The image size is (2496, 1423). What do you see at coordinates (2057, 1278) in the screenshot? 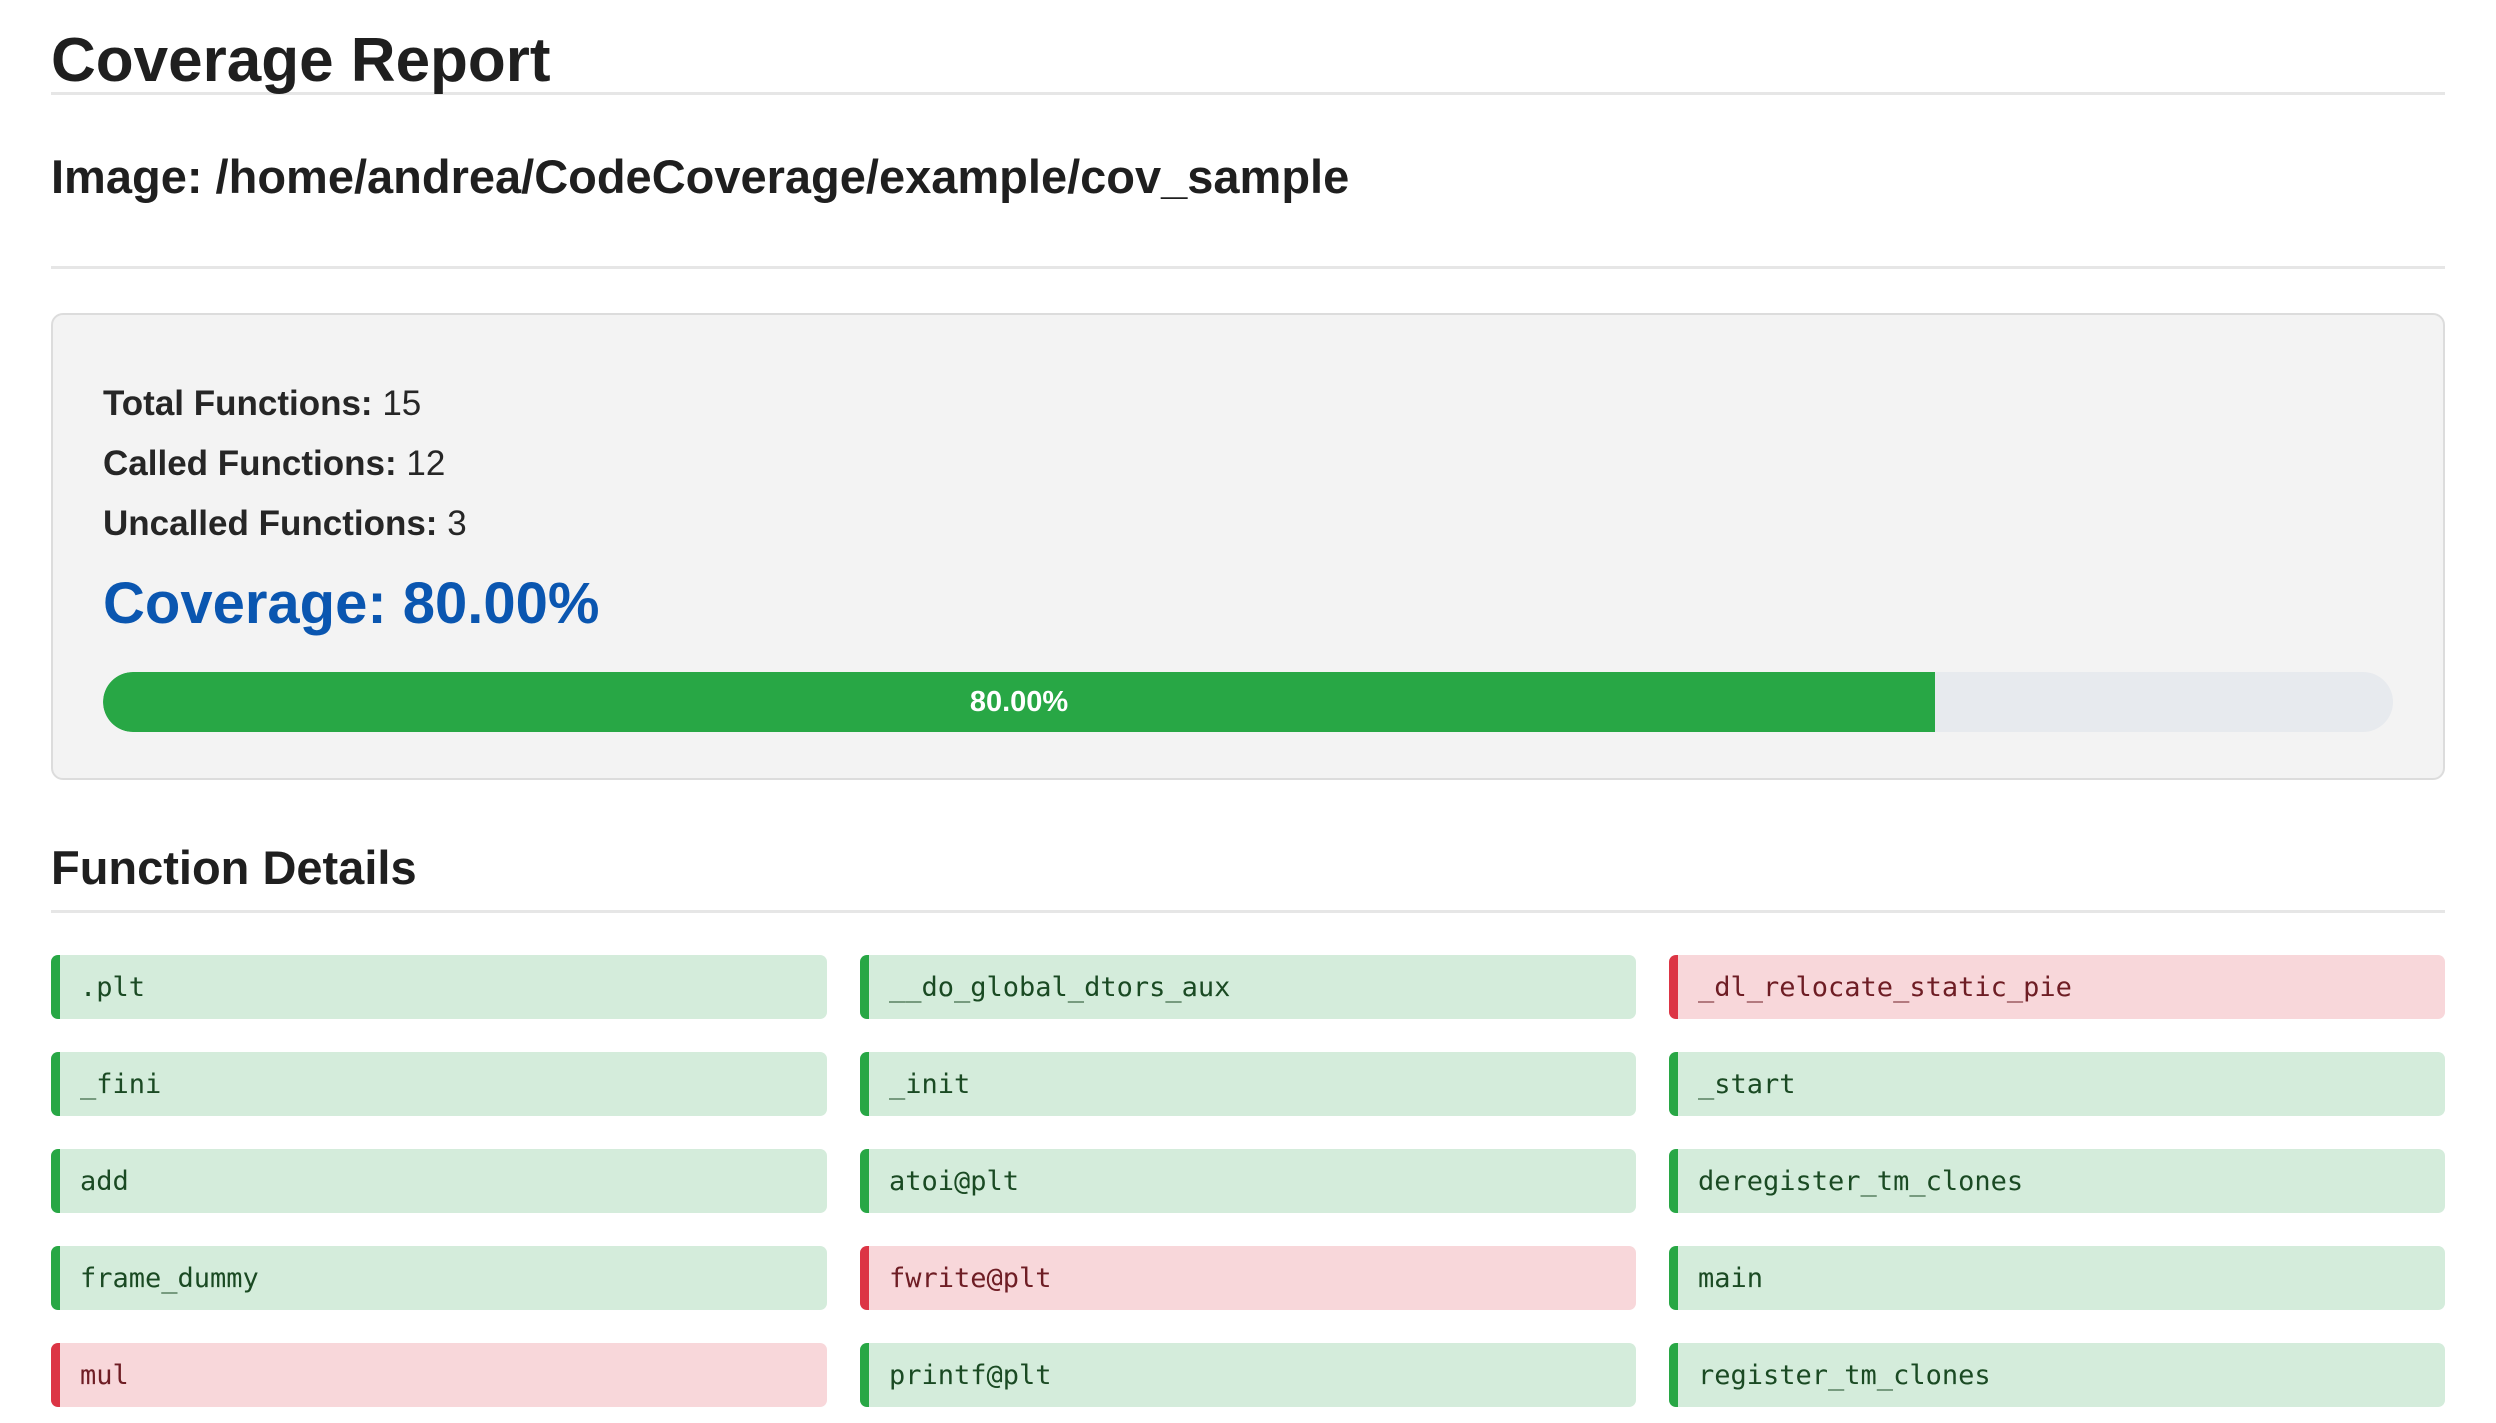
I see `function-item-called: main` at bounding box center [2057, 1278].